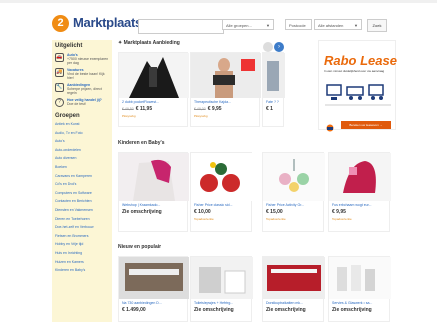  Describe the element at coordinates (68, 150) in the screenshot. I see `sidebar-category-item: Auto-onderdelen` at that location.